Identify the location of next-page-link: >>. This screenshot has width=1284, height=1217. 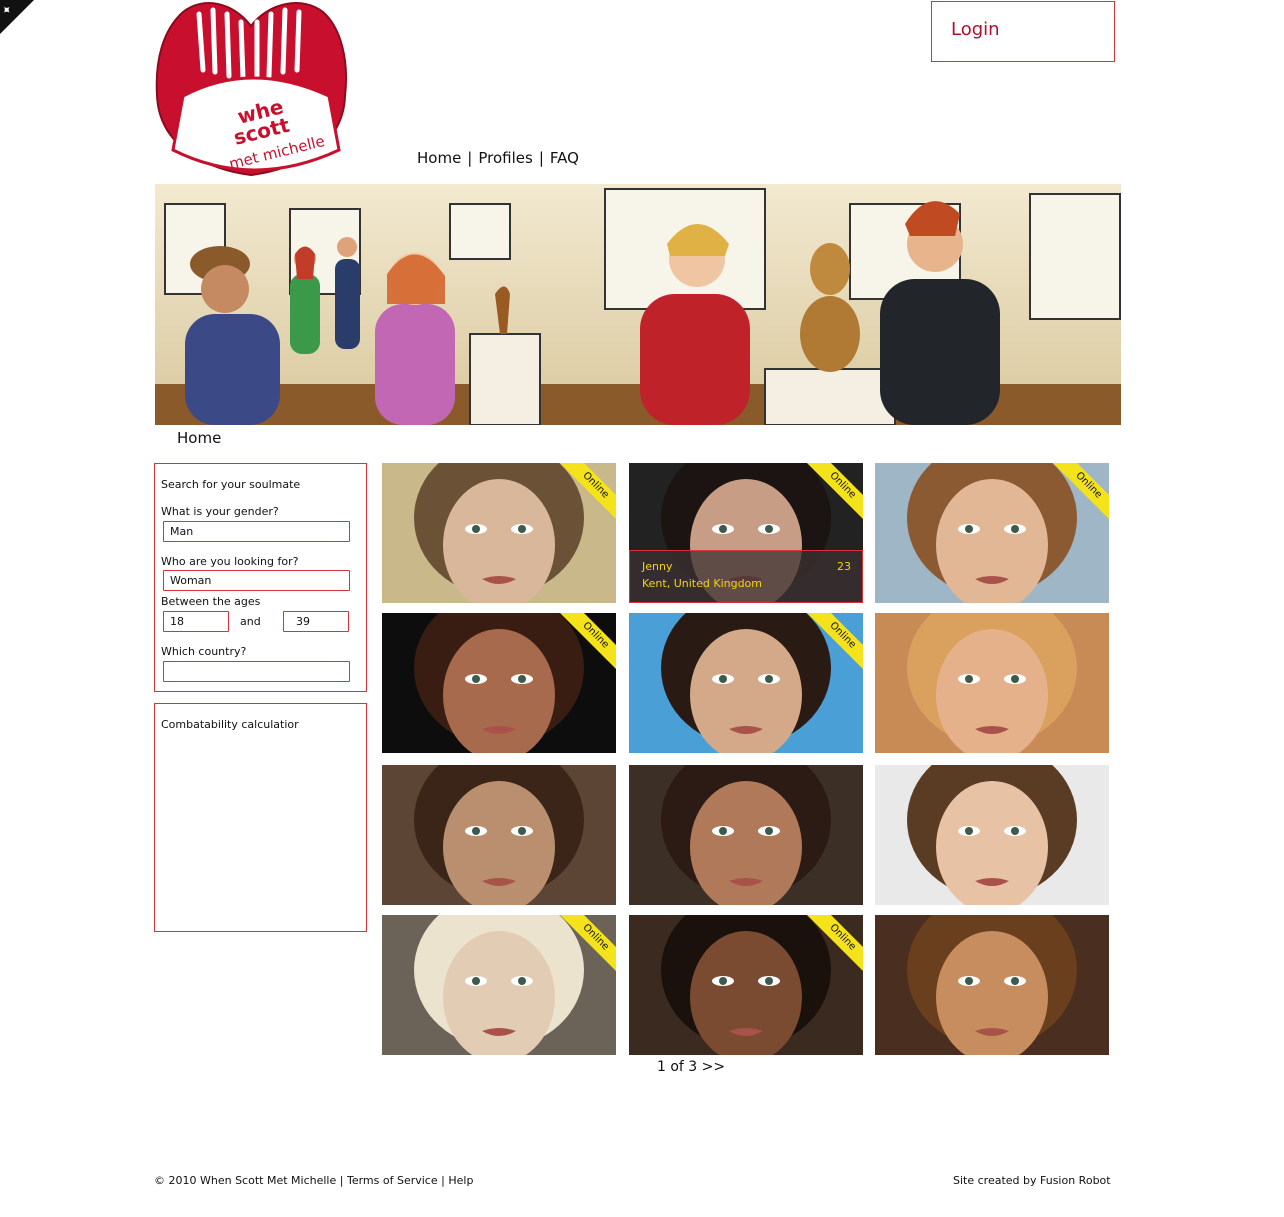
(713, 1067).